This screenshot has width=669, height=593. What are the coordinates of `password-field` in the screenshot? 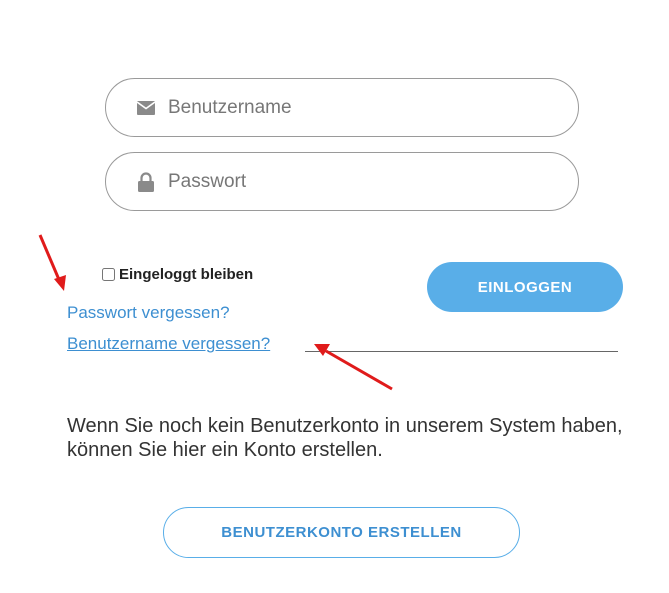 It's located at (342, 181).